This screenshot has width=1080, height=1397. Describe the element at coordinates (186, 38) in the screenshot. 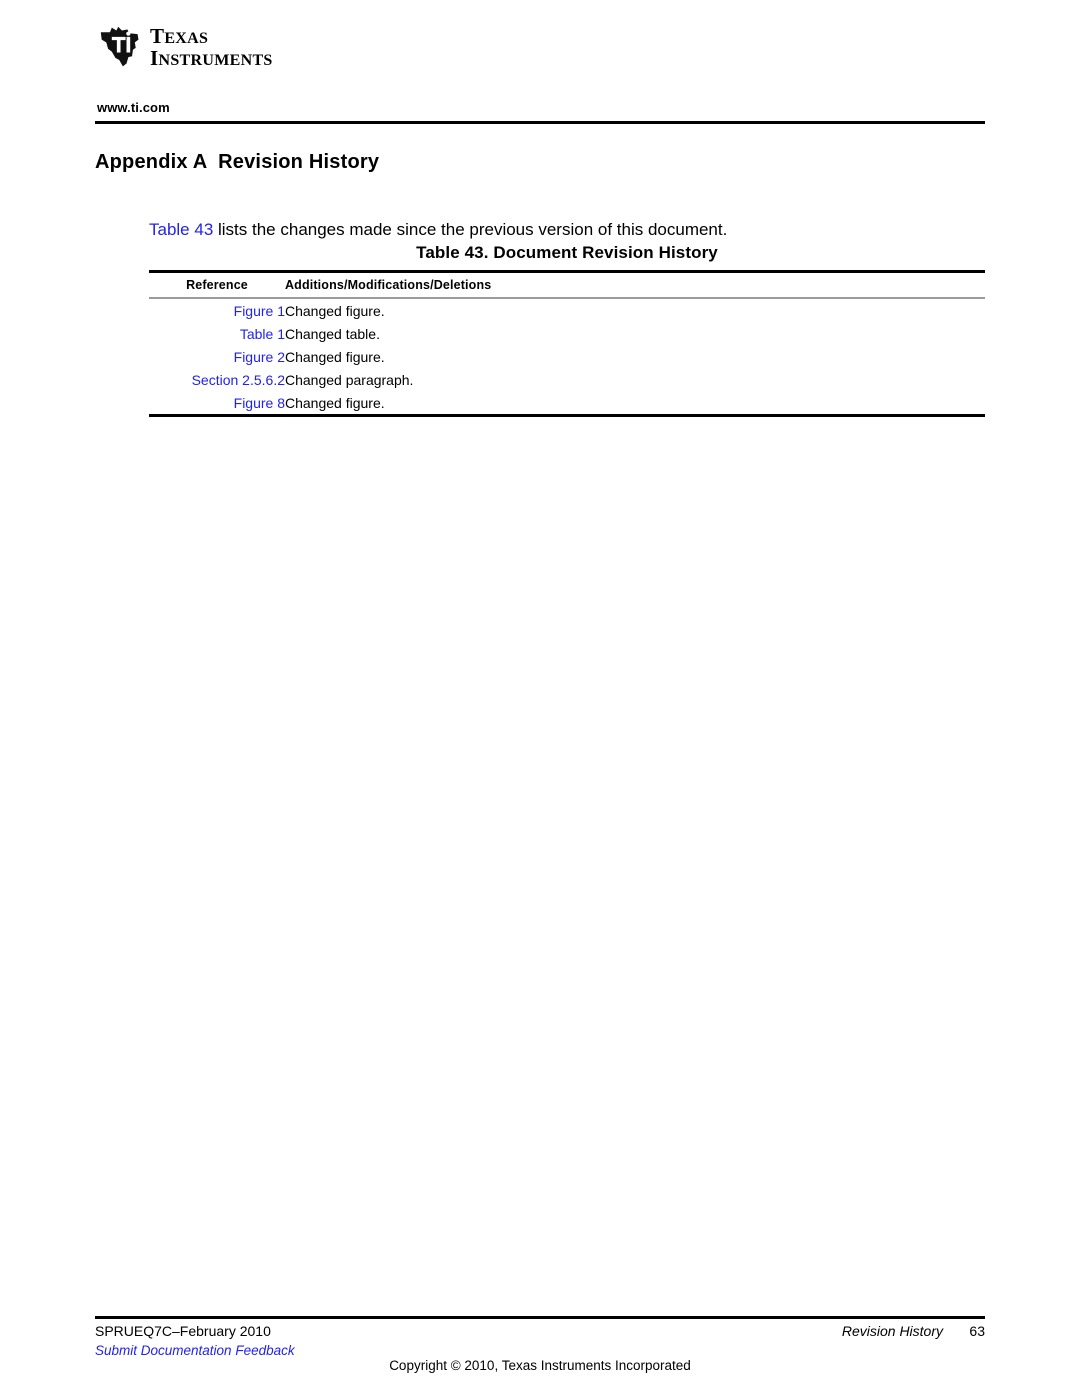

I see `ti-logo-texas-rest: EXAS` at that location.